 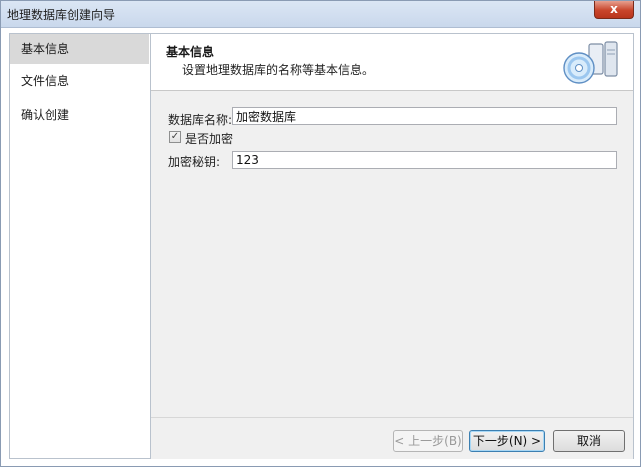 What do you see at coordinates (392, 438) in the screenshot?
I see `wizard-footer: < 上一步(B) 下一步(N) > 取消` at bounding box center [392, 438].